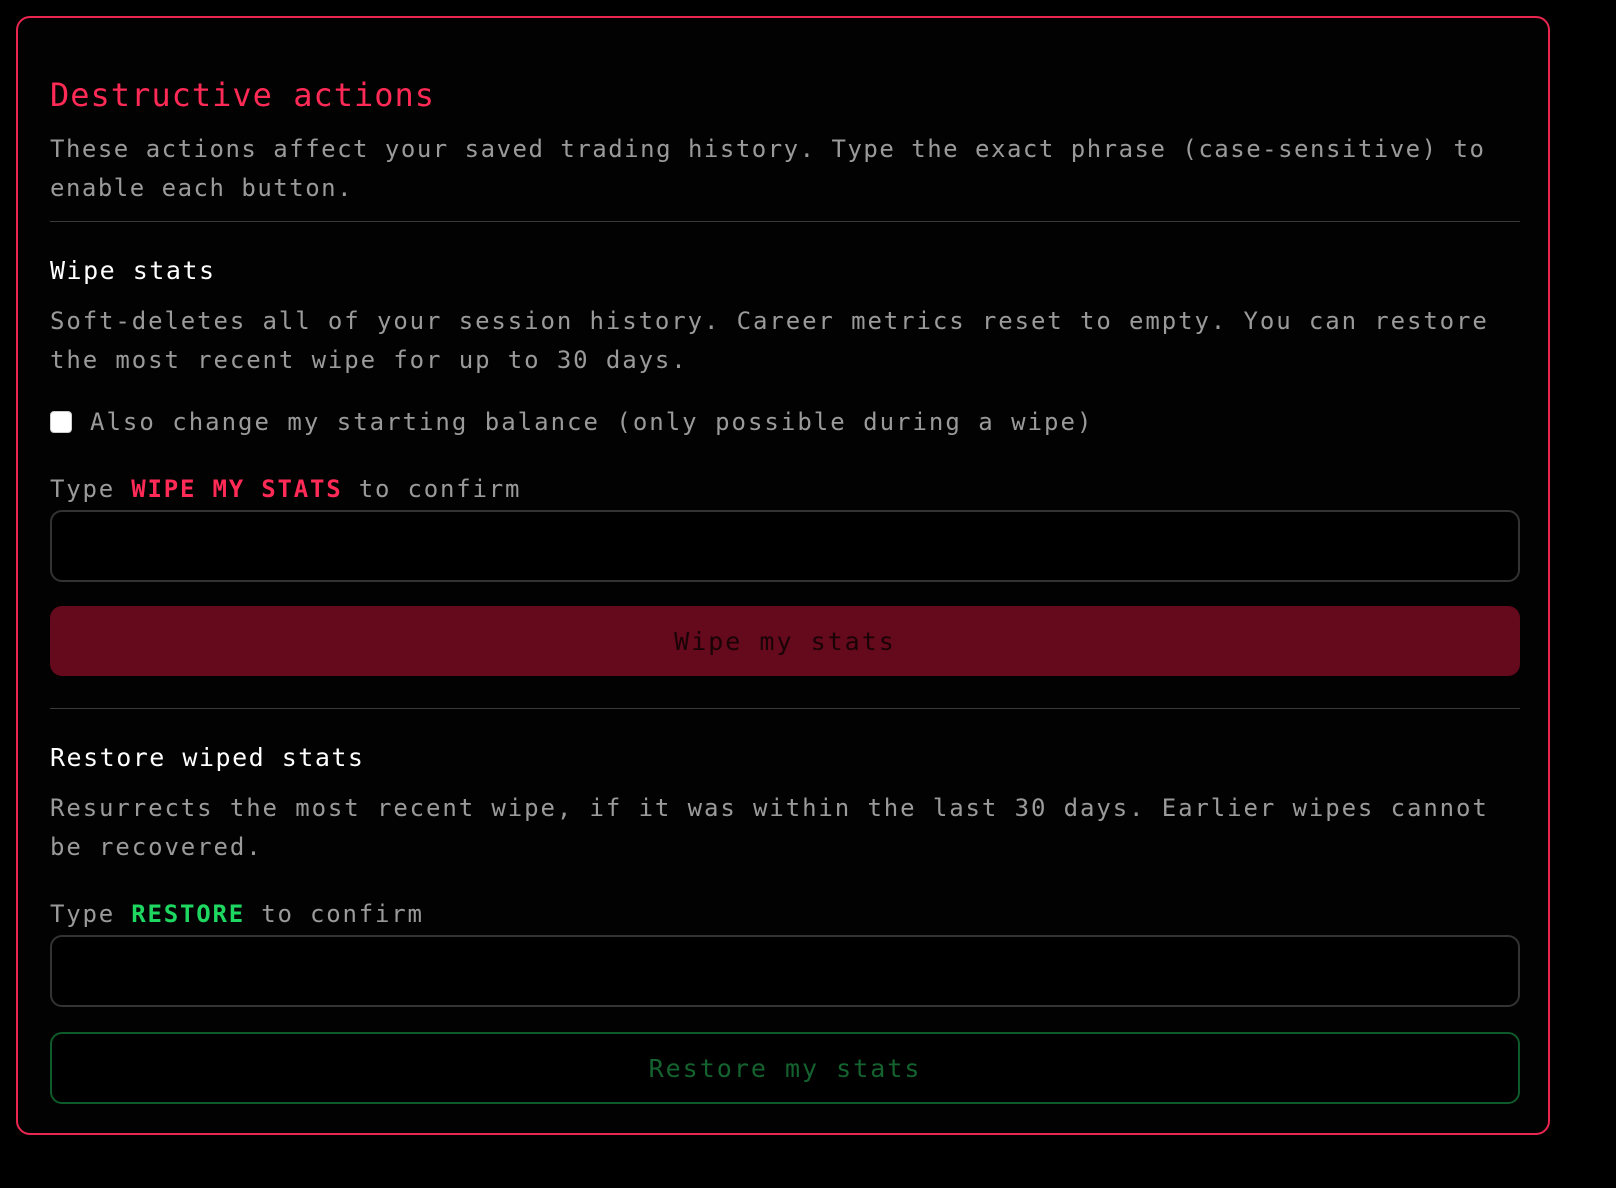 The width and height of the screenshot is (1616, 1188). Describe the element at coordinates (82, 489) in the screenshot. I see `wipe-confirm-prefix: Type` at that location.